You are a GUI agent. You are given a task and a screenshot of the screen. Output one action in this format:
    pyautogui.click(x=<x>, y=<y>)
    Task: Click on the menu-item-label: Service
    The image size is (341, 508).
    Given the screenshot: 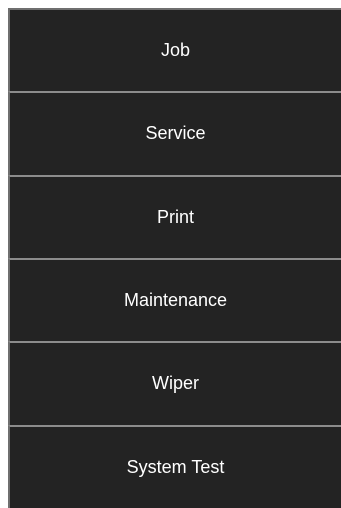 What is the action you would take?
    pyautogui.click(x=175, y=133)
    